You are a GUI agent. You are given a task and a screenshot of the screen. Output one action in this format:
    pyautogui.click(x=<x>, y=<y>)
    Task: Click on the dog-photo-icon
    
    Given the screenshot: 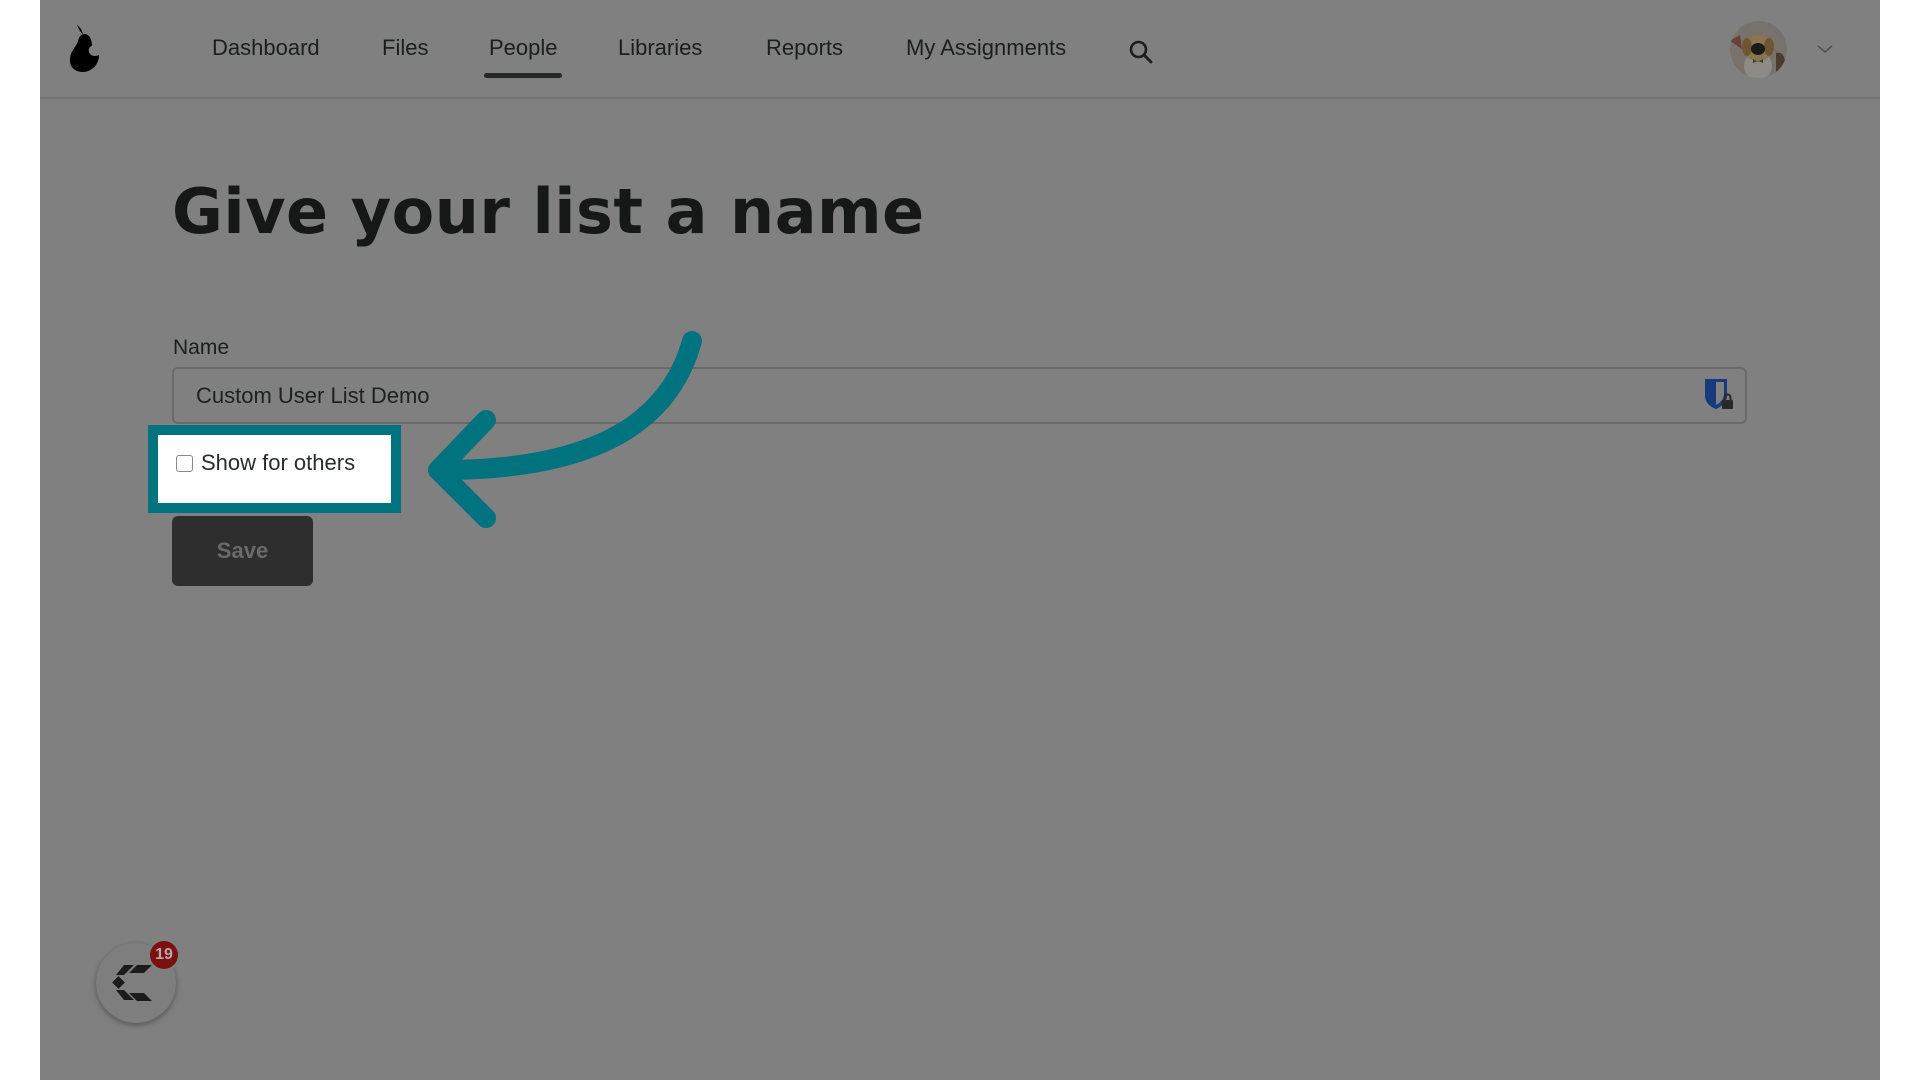 What is the action you would take?
    pyautogui.click(x=1758, y=49)
    